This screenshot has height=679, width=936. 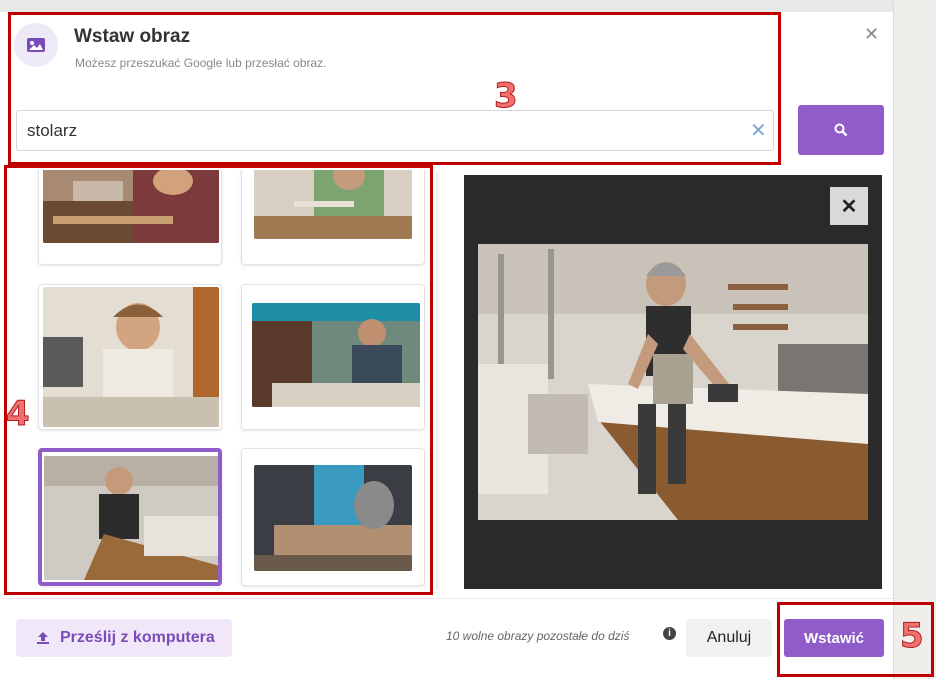 I want to click on quota-text: 10 wolne obrazy pozostałe do dziś, so click(x=538, y=636).